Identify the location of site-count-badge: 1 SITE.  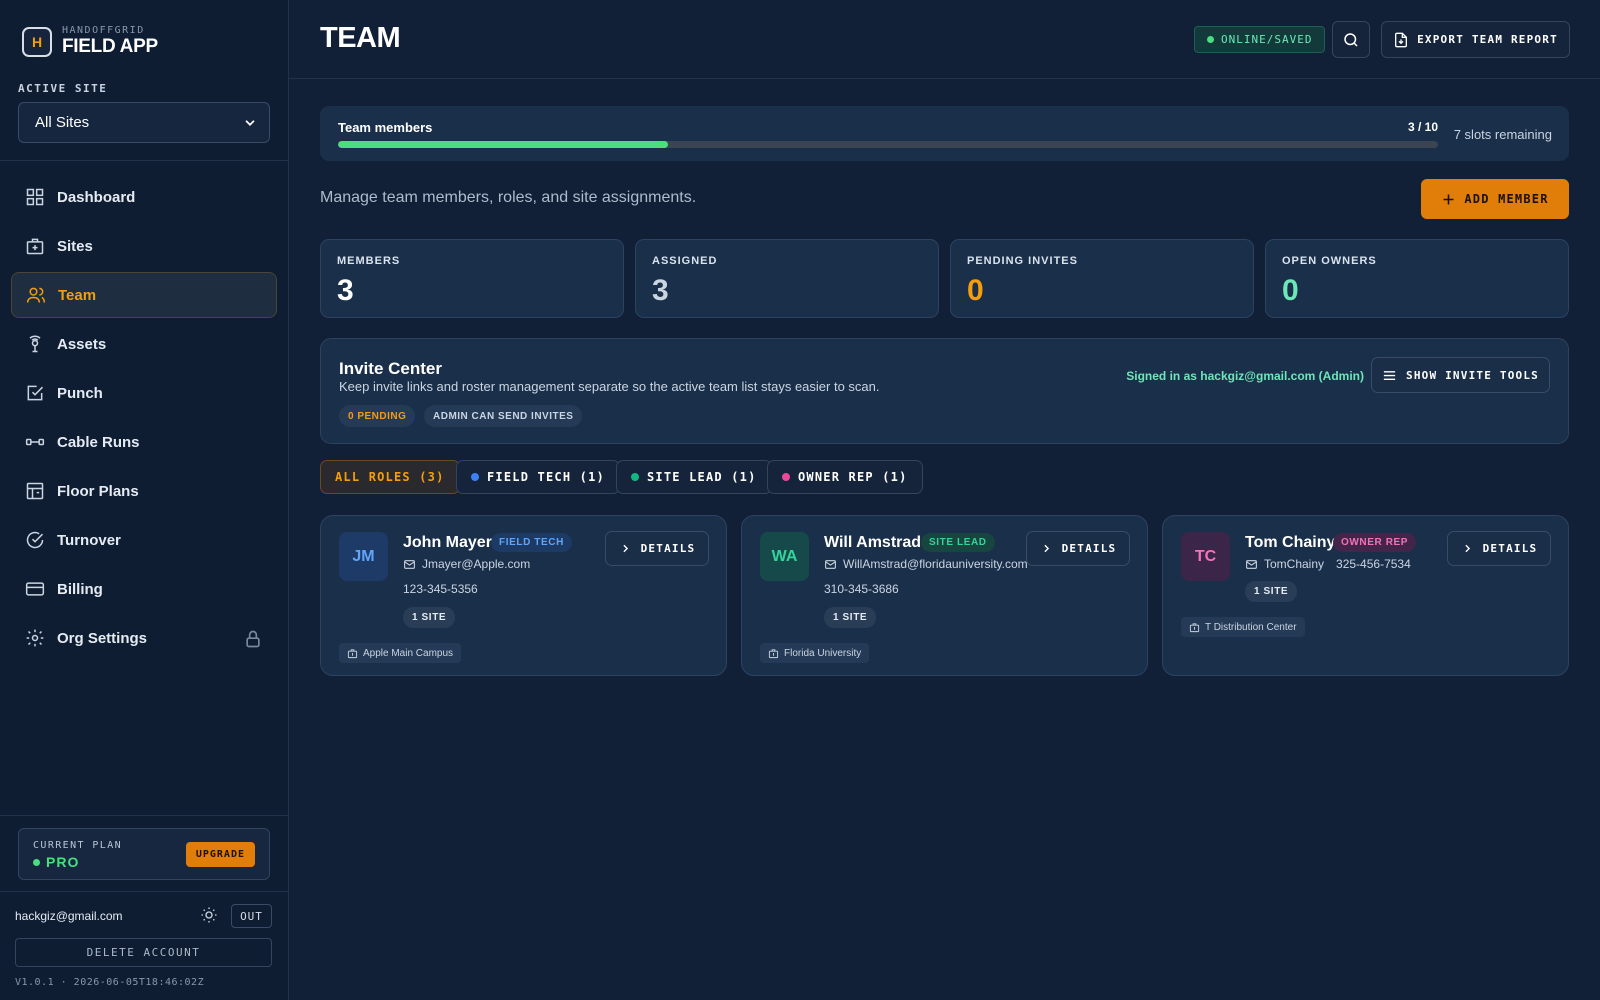
(850, 617).